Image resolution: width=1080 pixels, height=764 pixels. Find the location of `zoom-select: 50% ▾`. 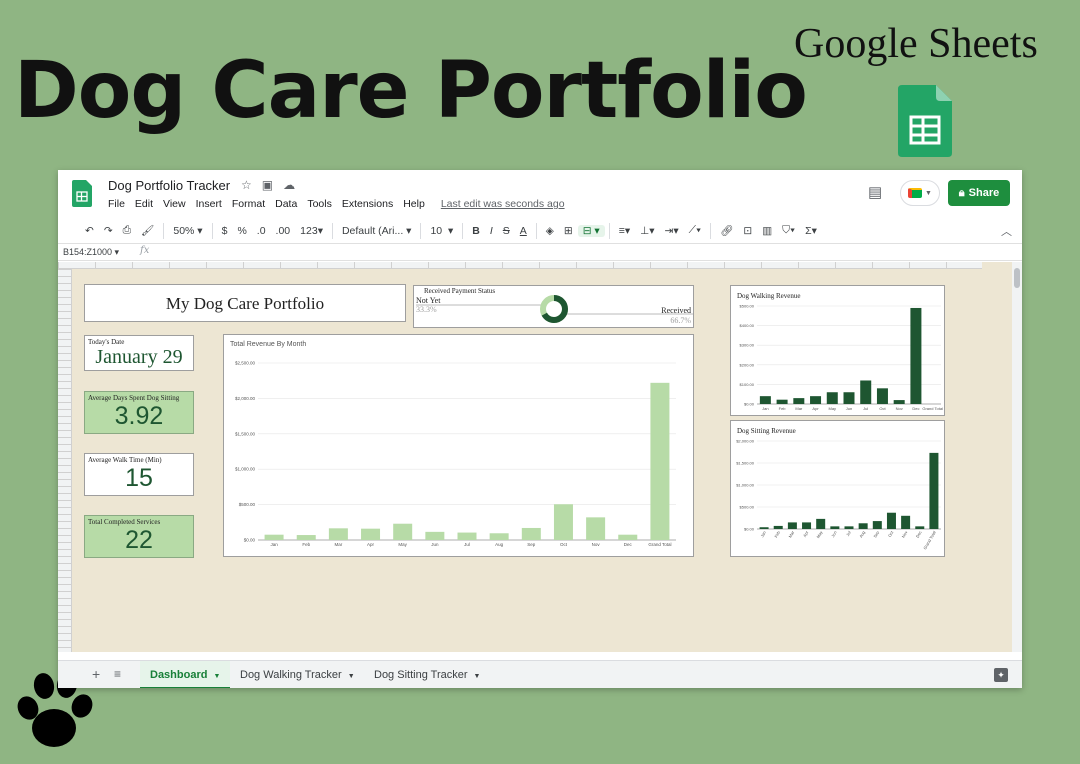

zoom-select: 50% ▾ is located at coordinates (187, 231).